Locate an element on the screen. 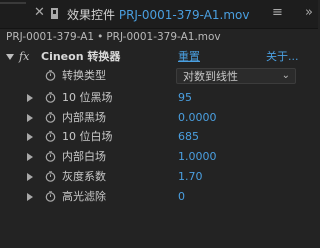 This screenshot has height=248, width=320. breadcrumb: PRJ-0001-379-A1 • PRJ-0001-379-A1.mov is located at coordinates (160, 37).